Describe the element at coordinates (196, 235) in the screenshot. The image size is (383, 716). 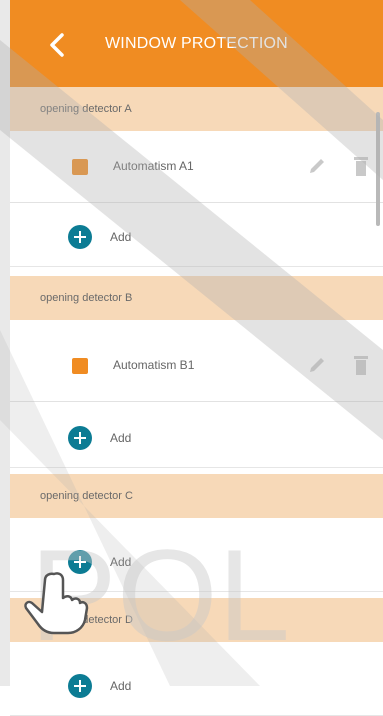
I see `add-row-detector-a: Add` at that location.